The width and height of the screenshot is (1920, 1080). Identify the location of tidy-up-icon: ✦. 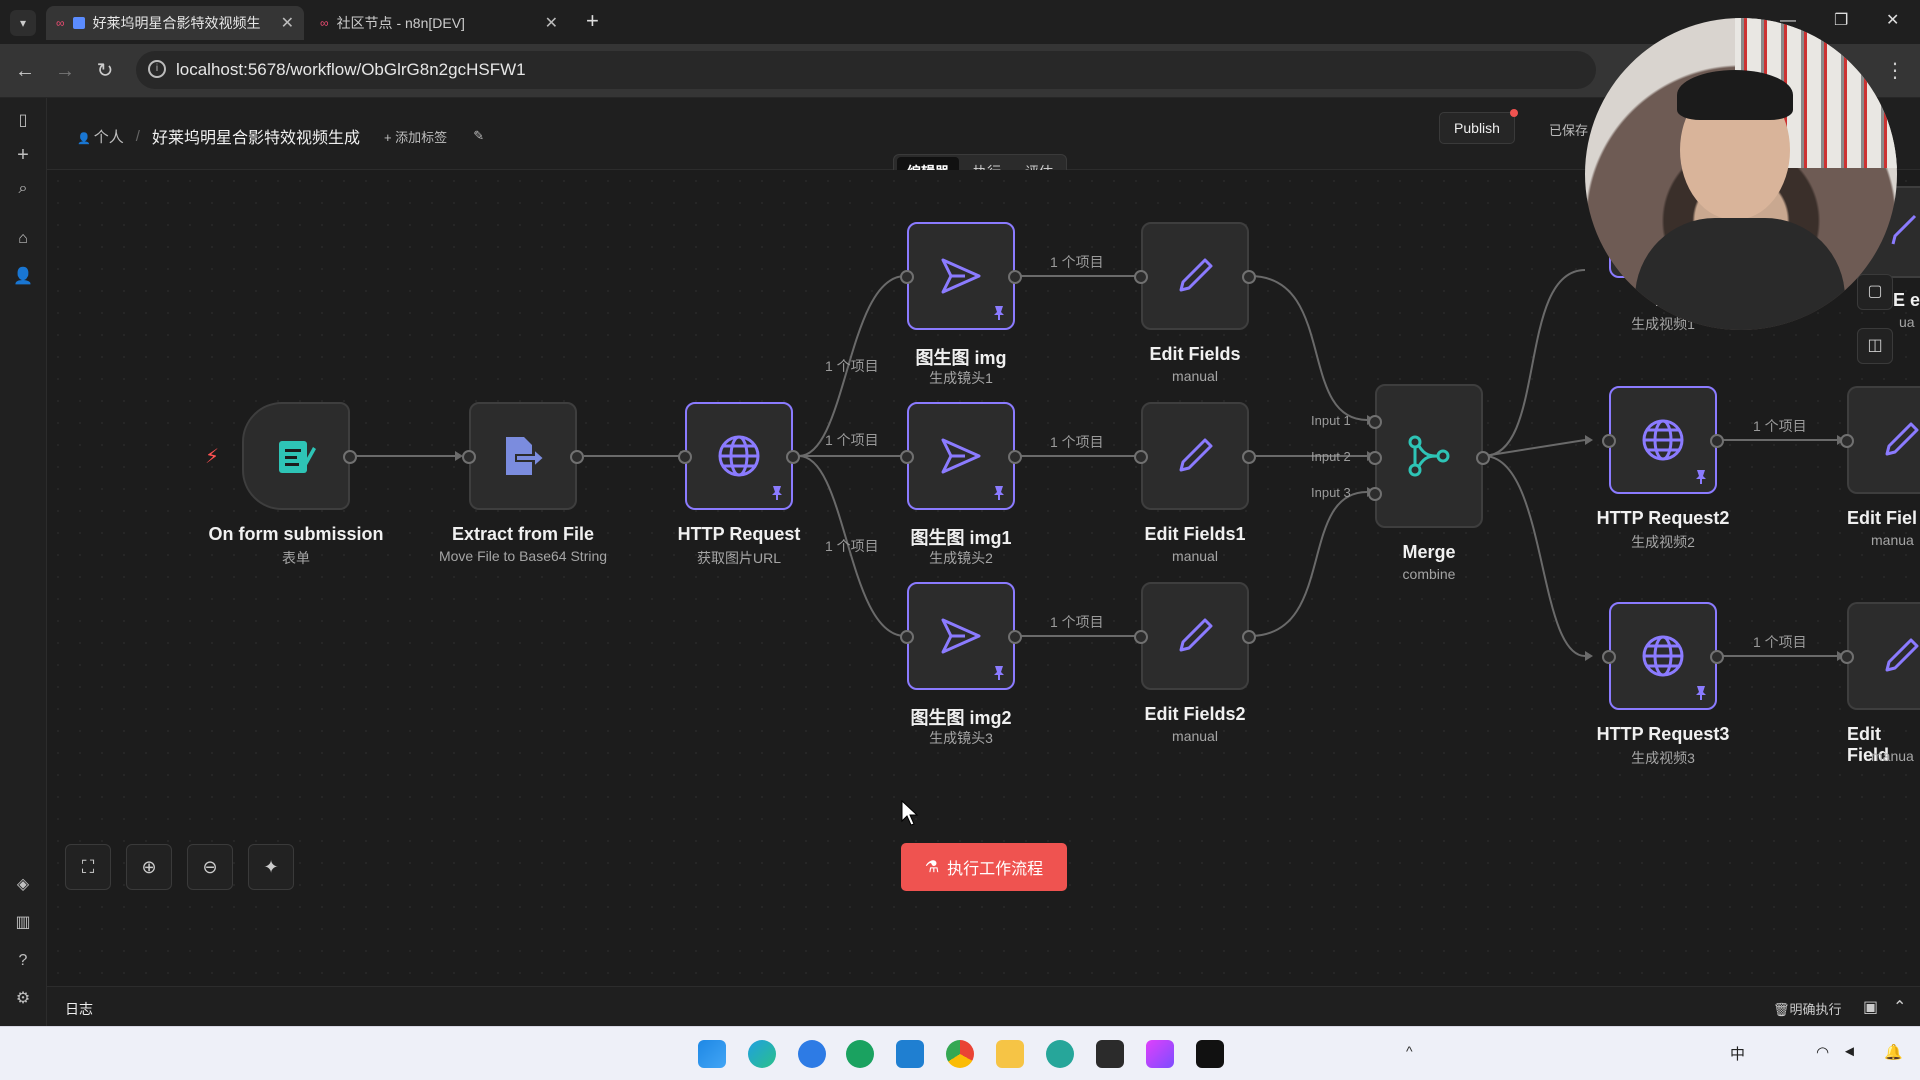
(271, 867).